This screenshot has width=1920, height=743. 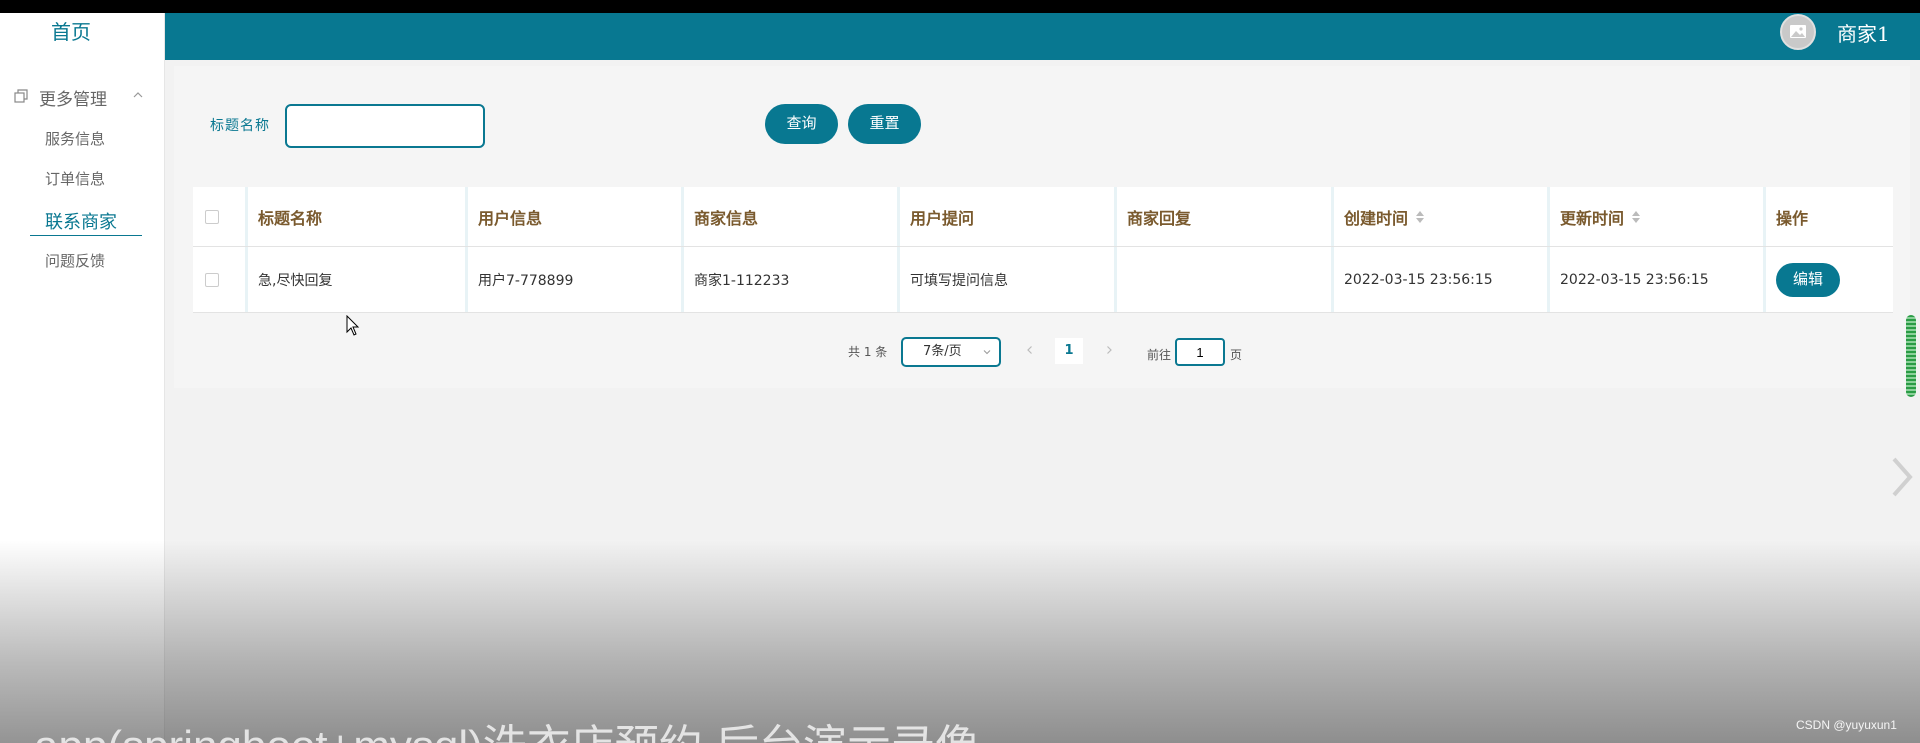 I want to click on sidebar-group-label: 更多管理, so click(x=73, y=100).